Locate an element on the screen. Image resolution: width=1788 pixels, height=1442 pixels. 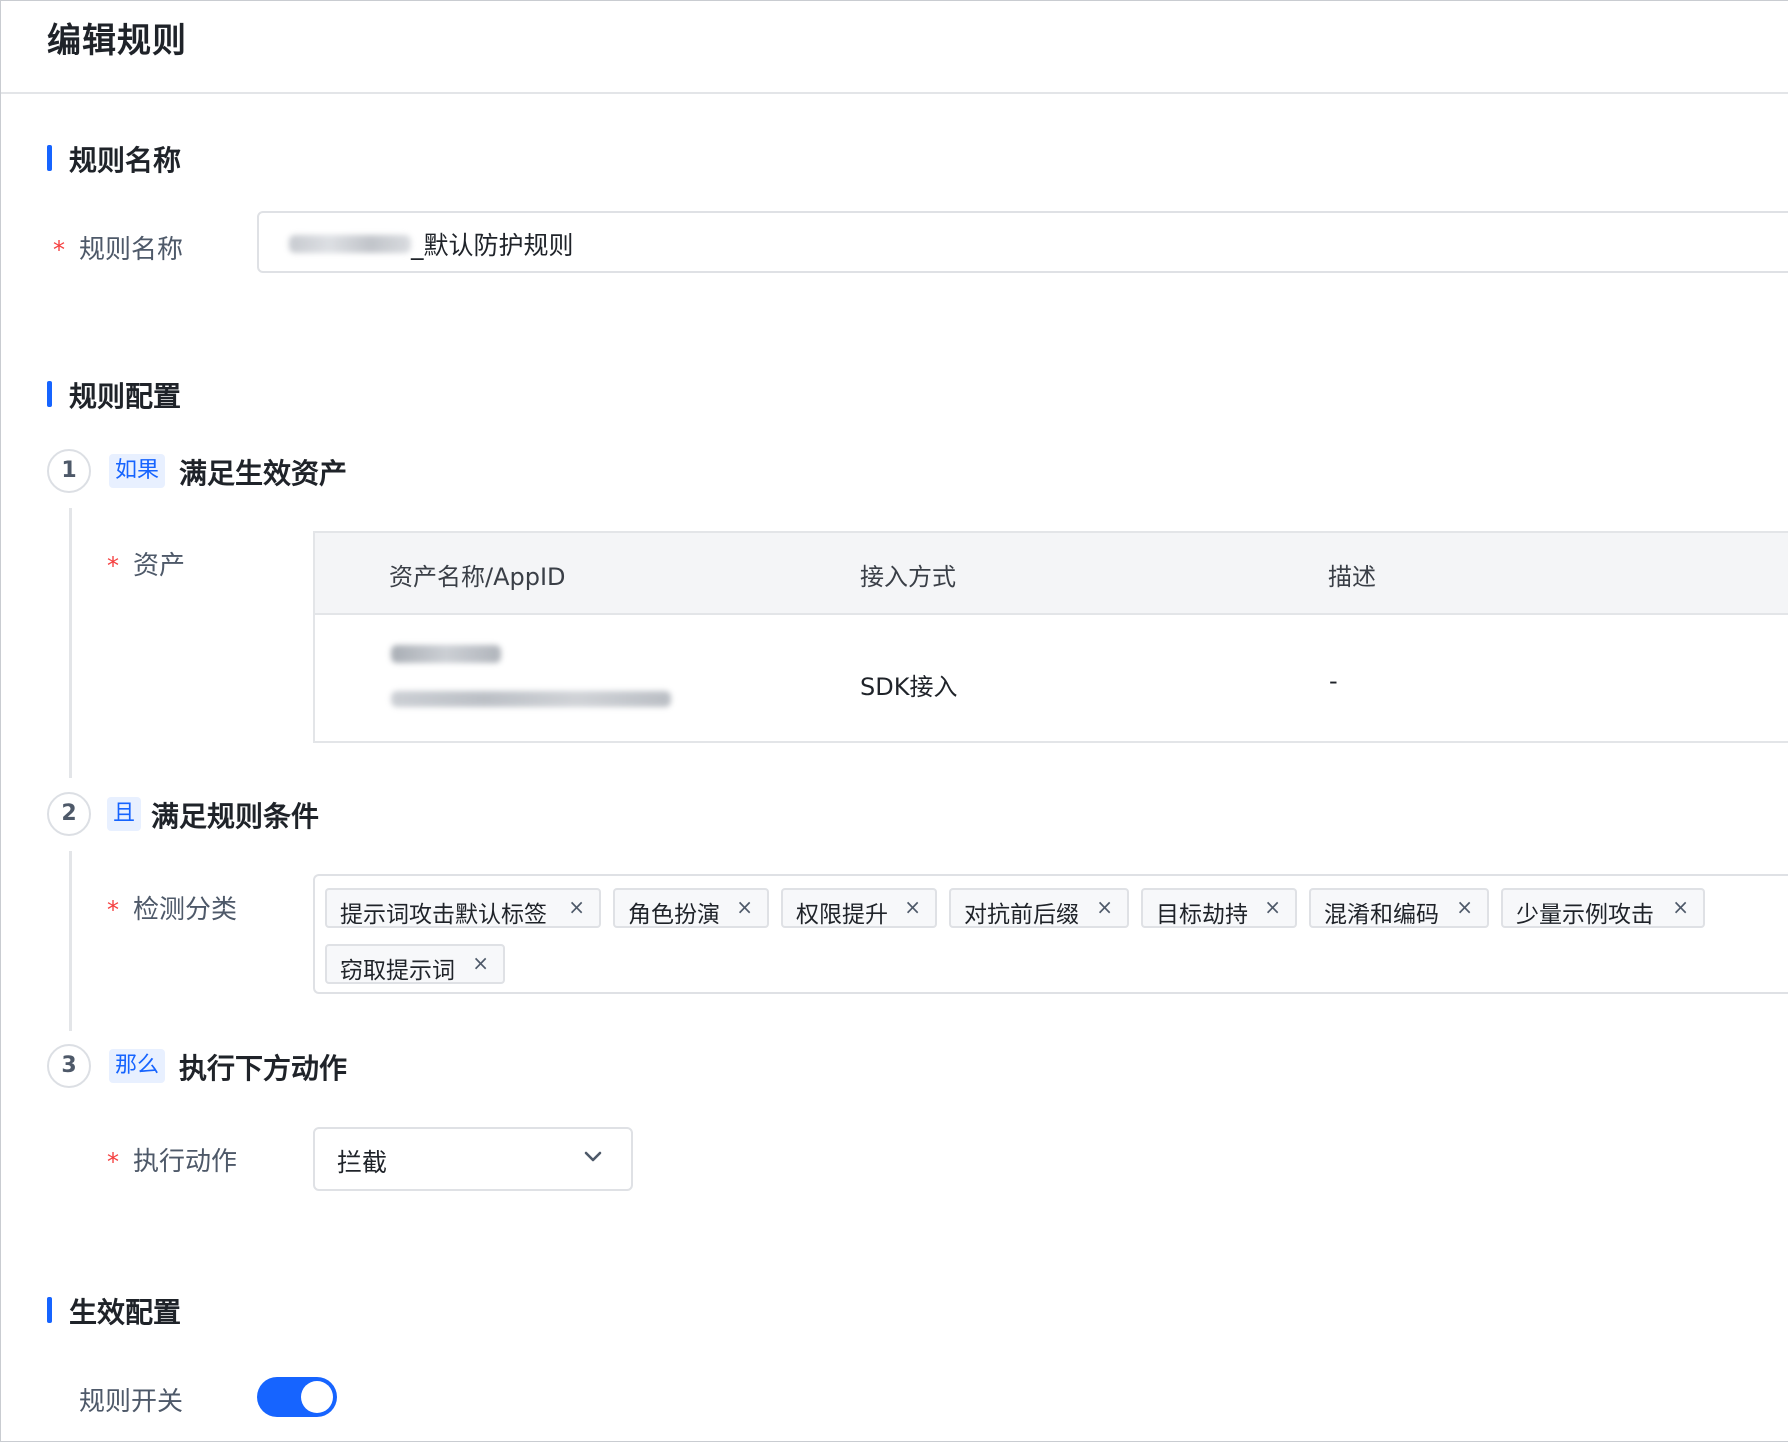
asset-table: 资产名称/AppID 接入方式 描述 SDK接入 - is located at coordinates (1050, 637).